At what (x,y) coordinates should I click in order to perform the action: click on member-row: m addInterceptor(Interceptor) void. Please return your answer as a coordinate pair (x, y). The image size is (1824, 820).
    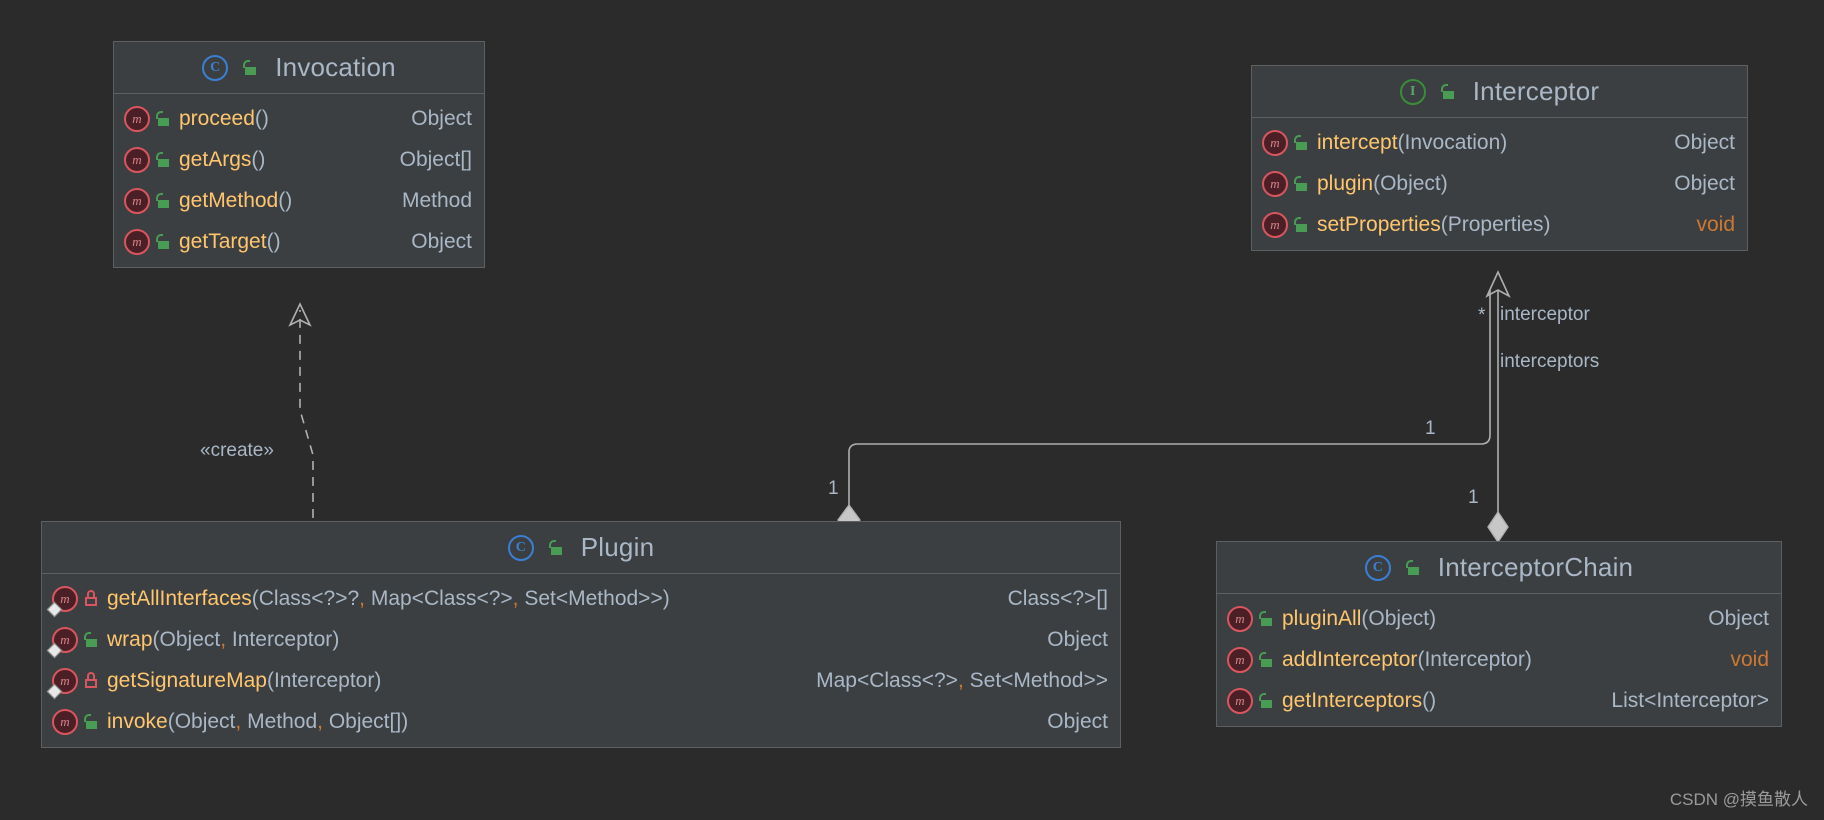
    Looking at the image, I should click on (1499, 659).